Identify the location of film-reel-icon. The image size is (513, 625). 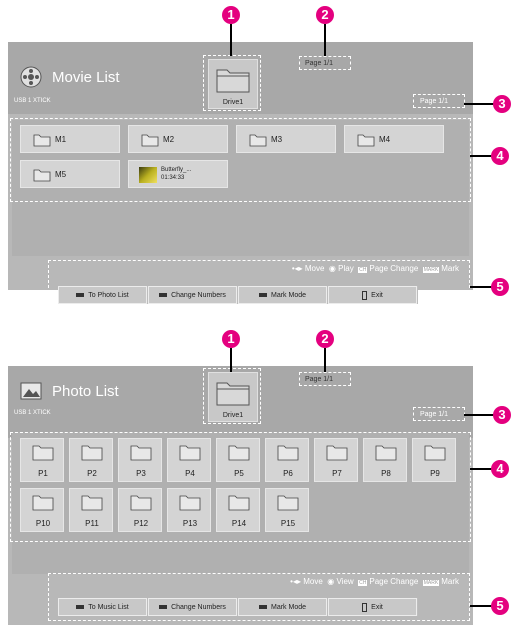
(31, 77).